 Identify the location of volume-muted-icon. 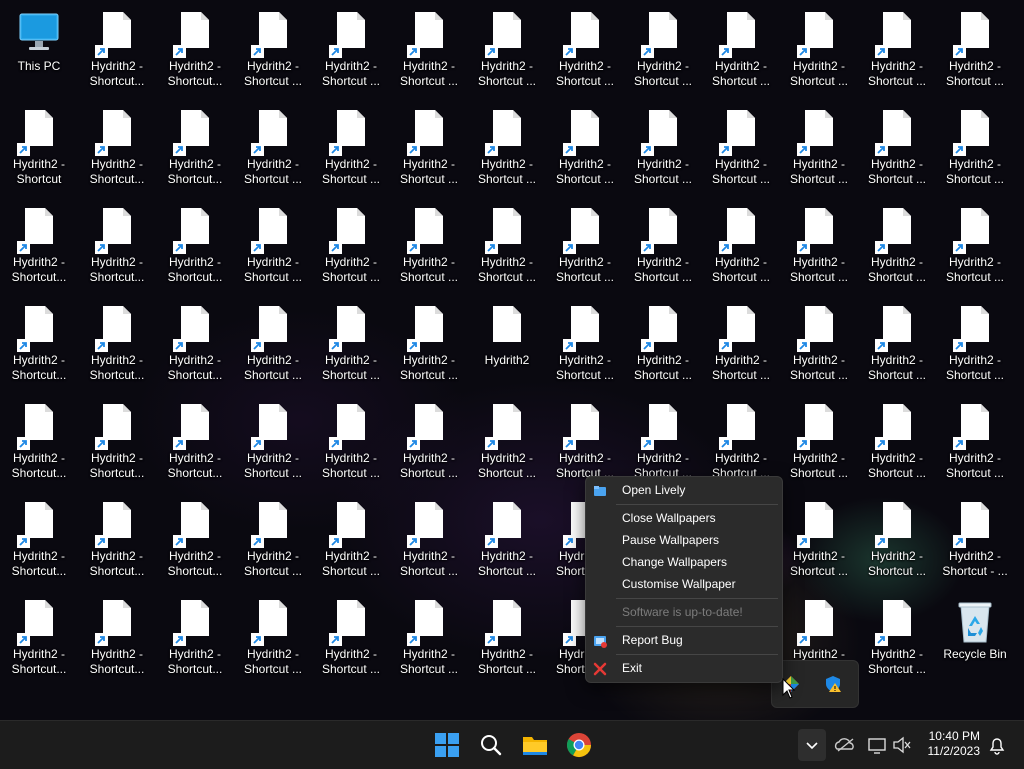
(902, 745).